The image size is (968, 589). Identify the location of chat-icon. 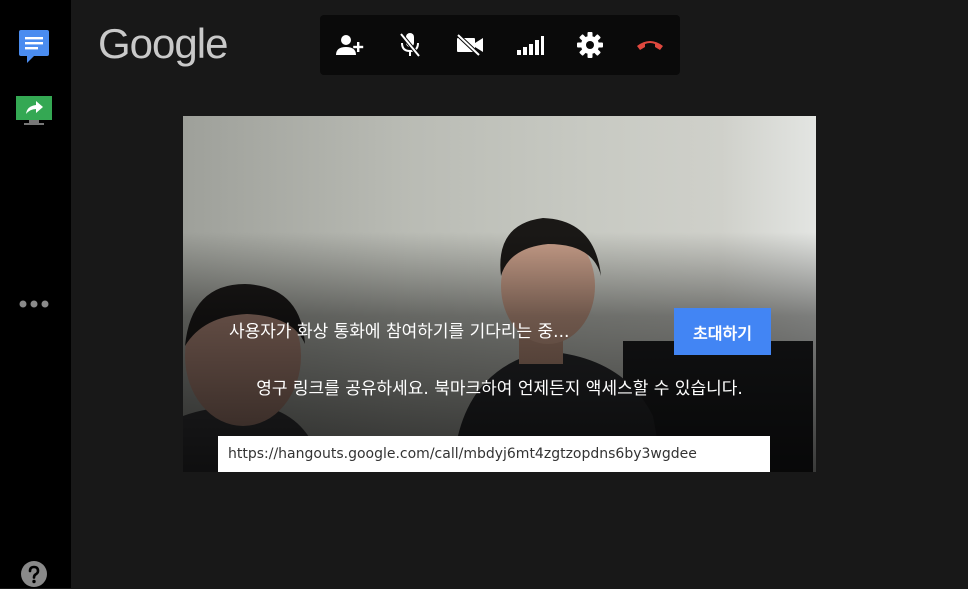
(34, 46).